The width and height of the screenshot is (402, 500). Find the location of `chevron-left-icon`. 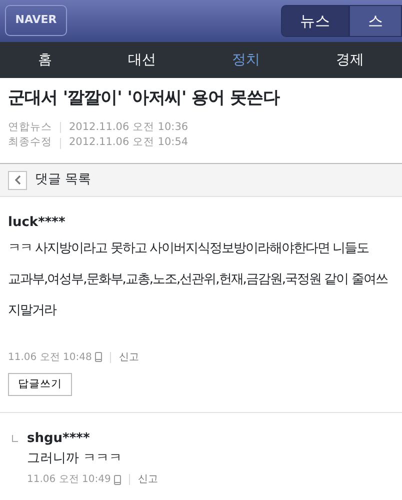

chevron-left-icon is located at coordinates (18, 180).